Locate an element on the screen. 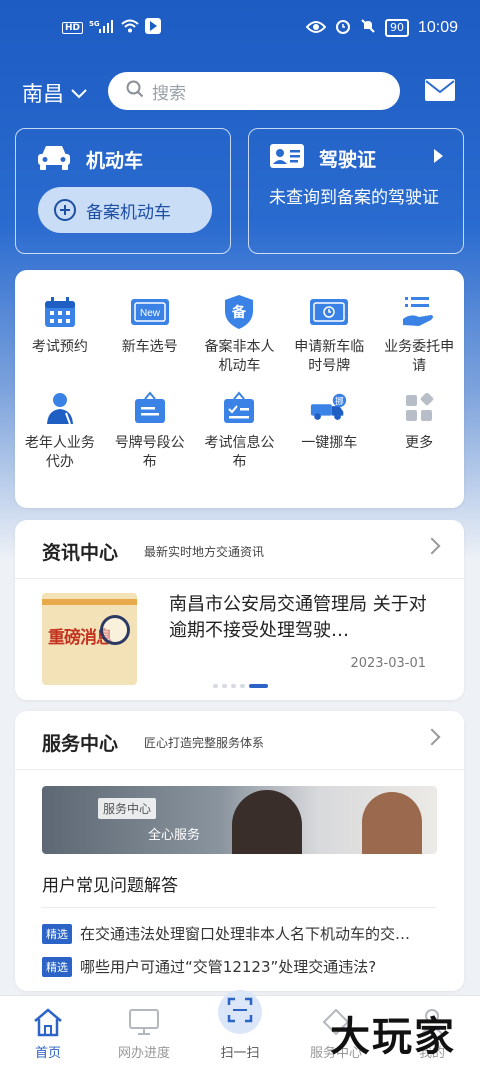 This screenshot has height=1067, width=480. service-banner: 服务中心 全心服务 is located at coordinates (239, 820).